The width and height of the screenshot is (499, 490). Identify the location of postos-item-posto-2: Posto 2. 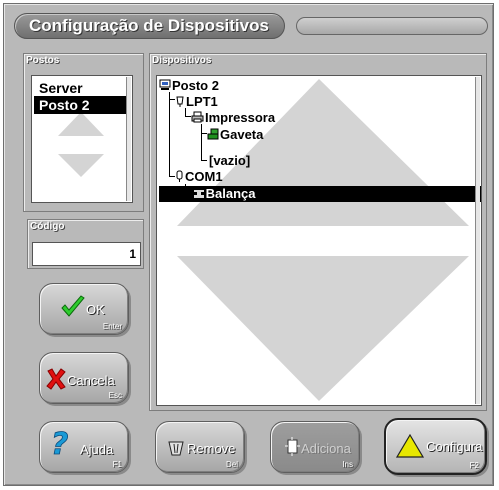
(80, 105).